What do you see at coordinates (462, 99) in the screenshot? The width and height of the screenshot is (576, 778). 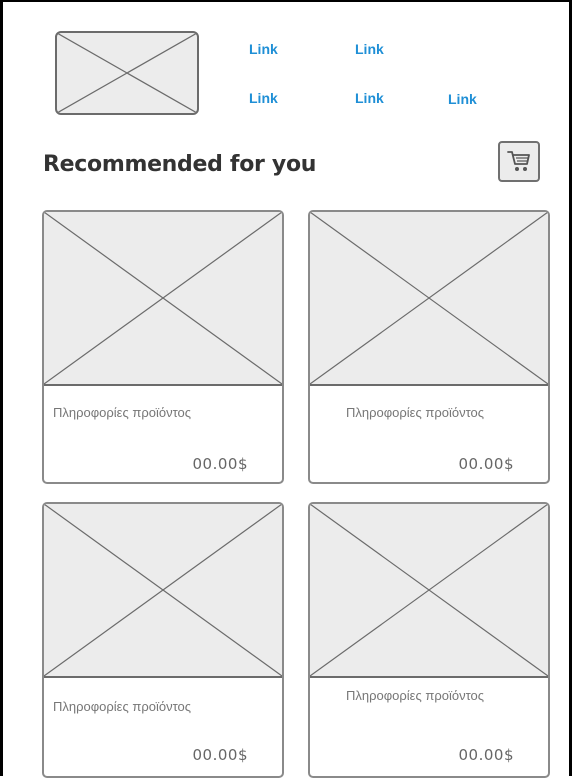 I see `nav-link-5: Link` at bounding box center [462, 99].